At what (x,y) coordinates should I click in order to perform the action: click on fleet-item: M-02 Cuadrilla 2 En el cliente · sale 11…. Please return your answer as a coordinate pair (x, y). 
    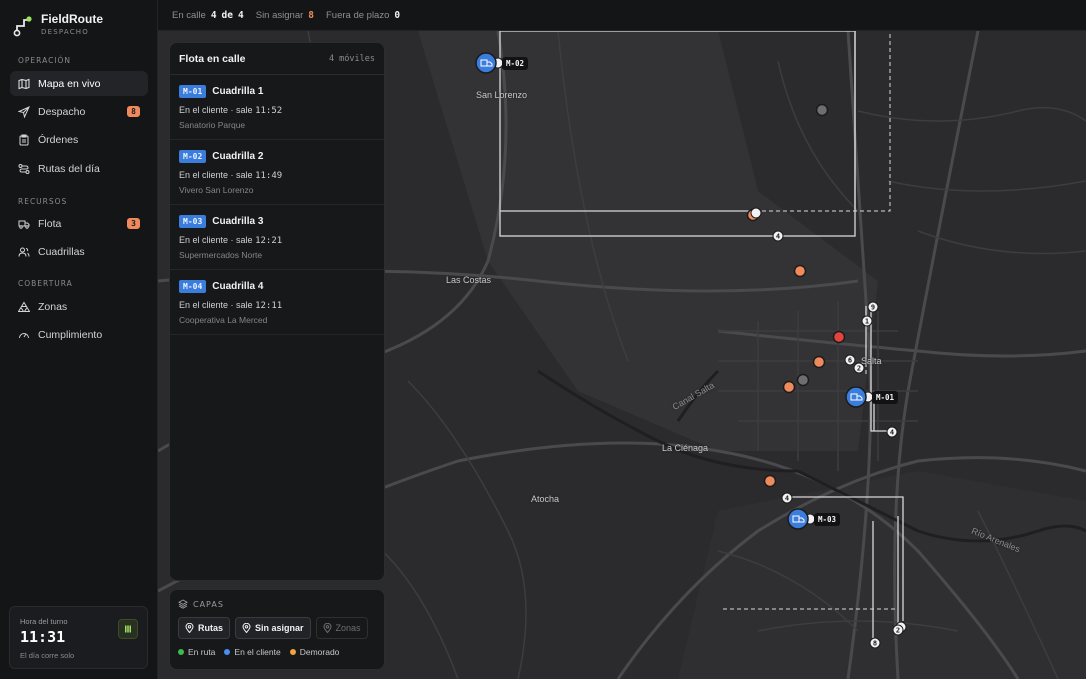
    Looking at the image, I should click on (277, 172).